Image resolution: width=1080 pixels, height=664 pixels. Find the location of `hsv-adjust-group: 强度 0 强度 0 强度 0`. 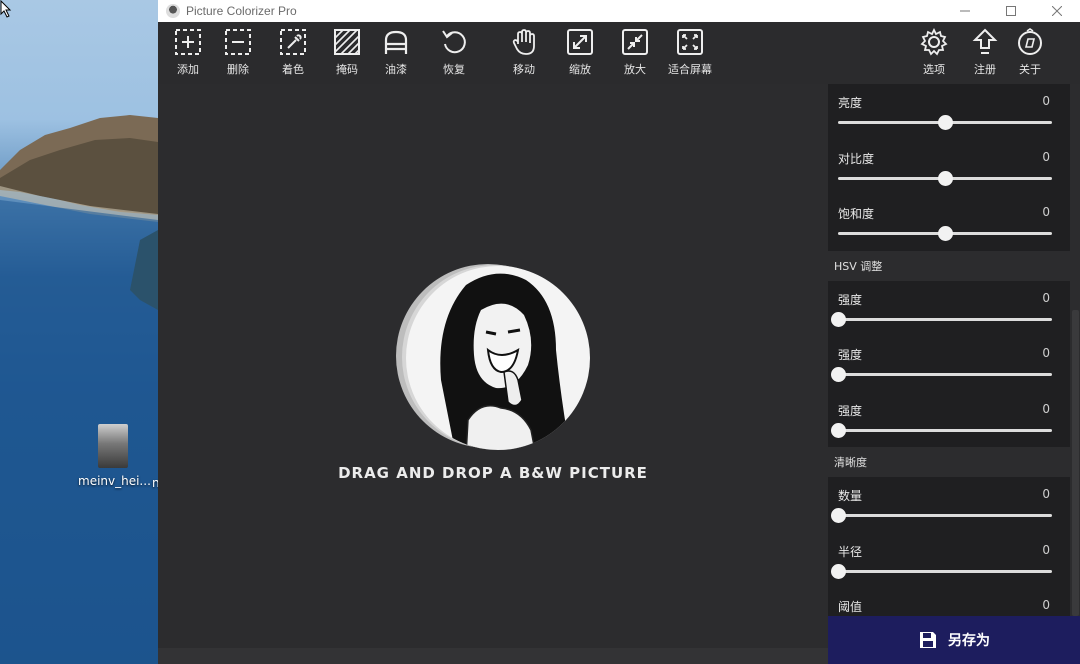

hsv-adjust-group: 强度 0 强度 0 强度 0 is located at coordinates (949, 364).